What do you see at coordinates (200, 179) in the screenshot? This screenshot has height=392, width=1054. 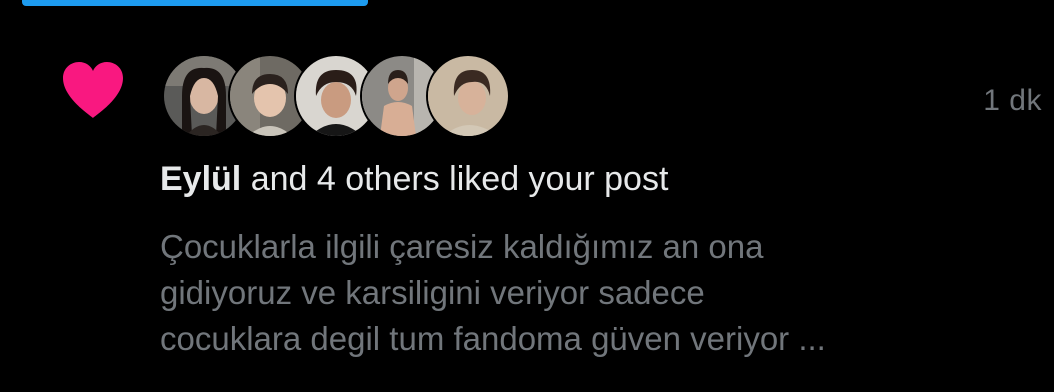 I see `liker-name: Eylül` at bounding box center [200, 179].